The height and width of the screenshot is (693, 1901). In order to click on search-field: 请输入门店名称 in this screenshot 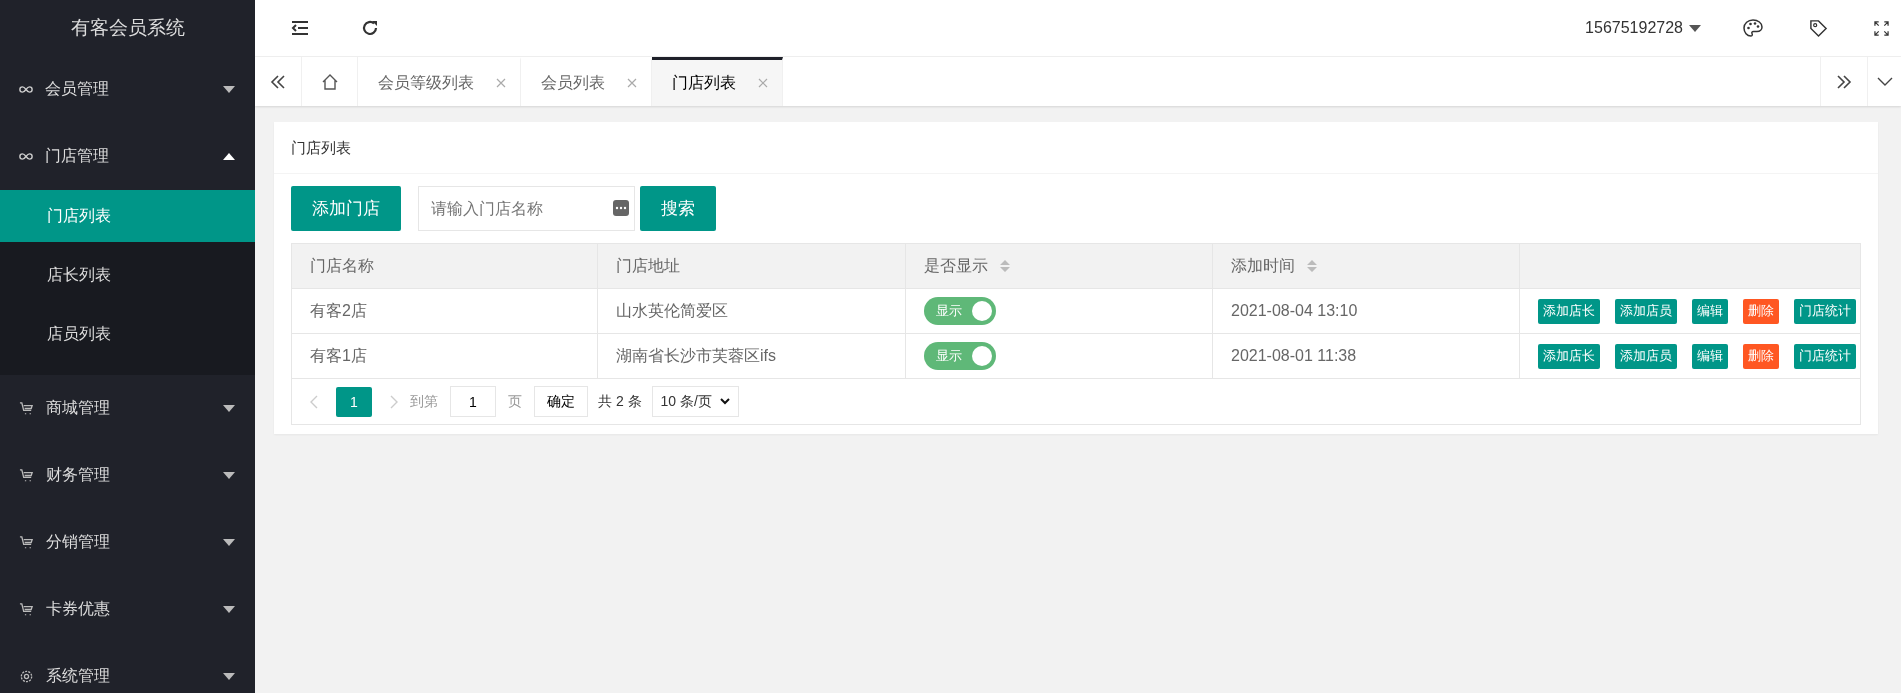, I will do `click(526, 208)`.